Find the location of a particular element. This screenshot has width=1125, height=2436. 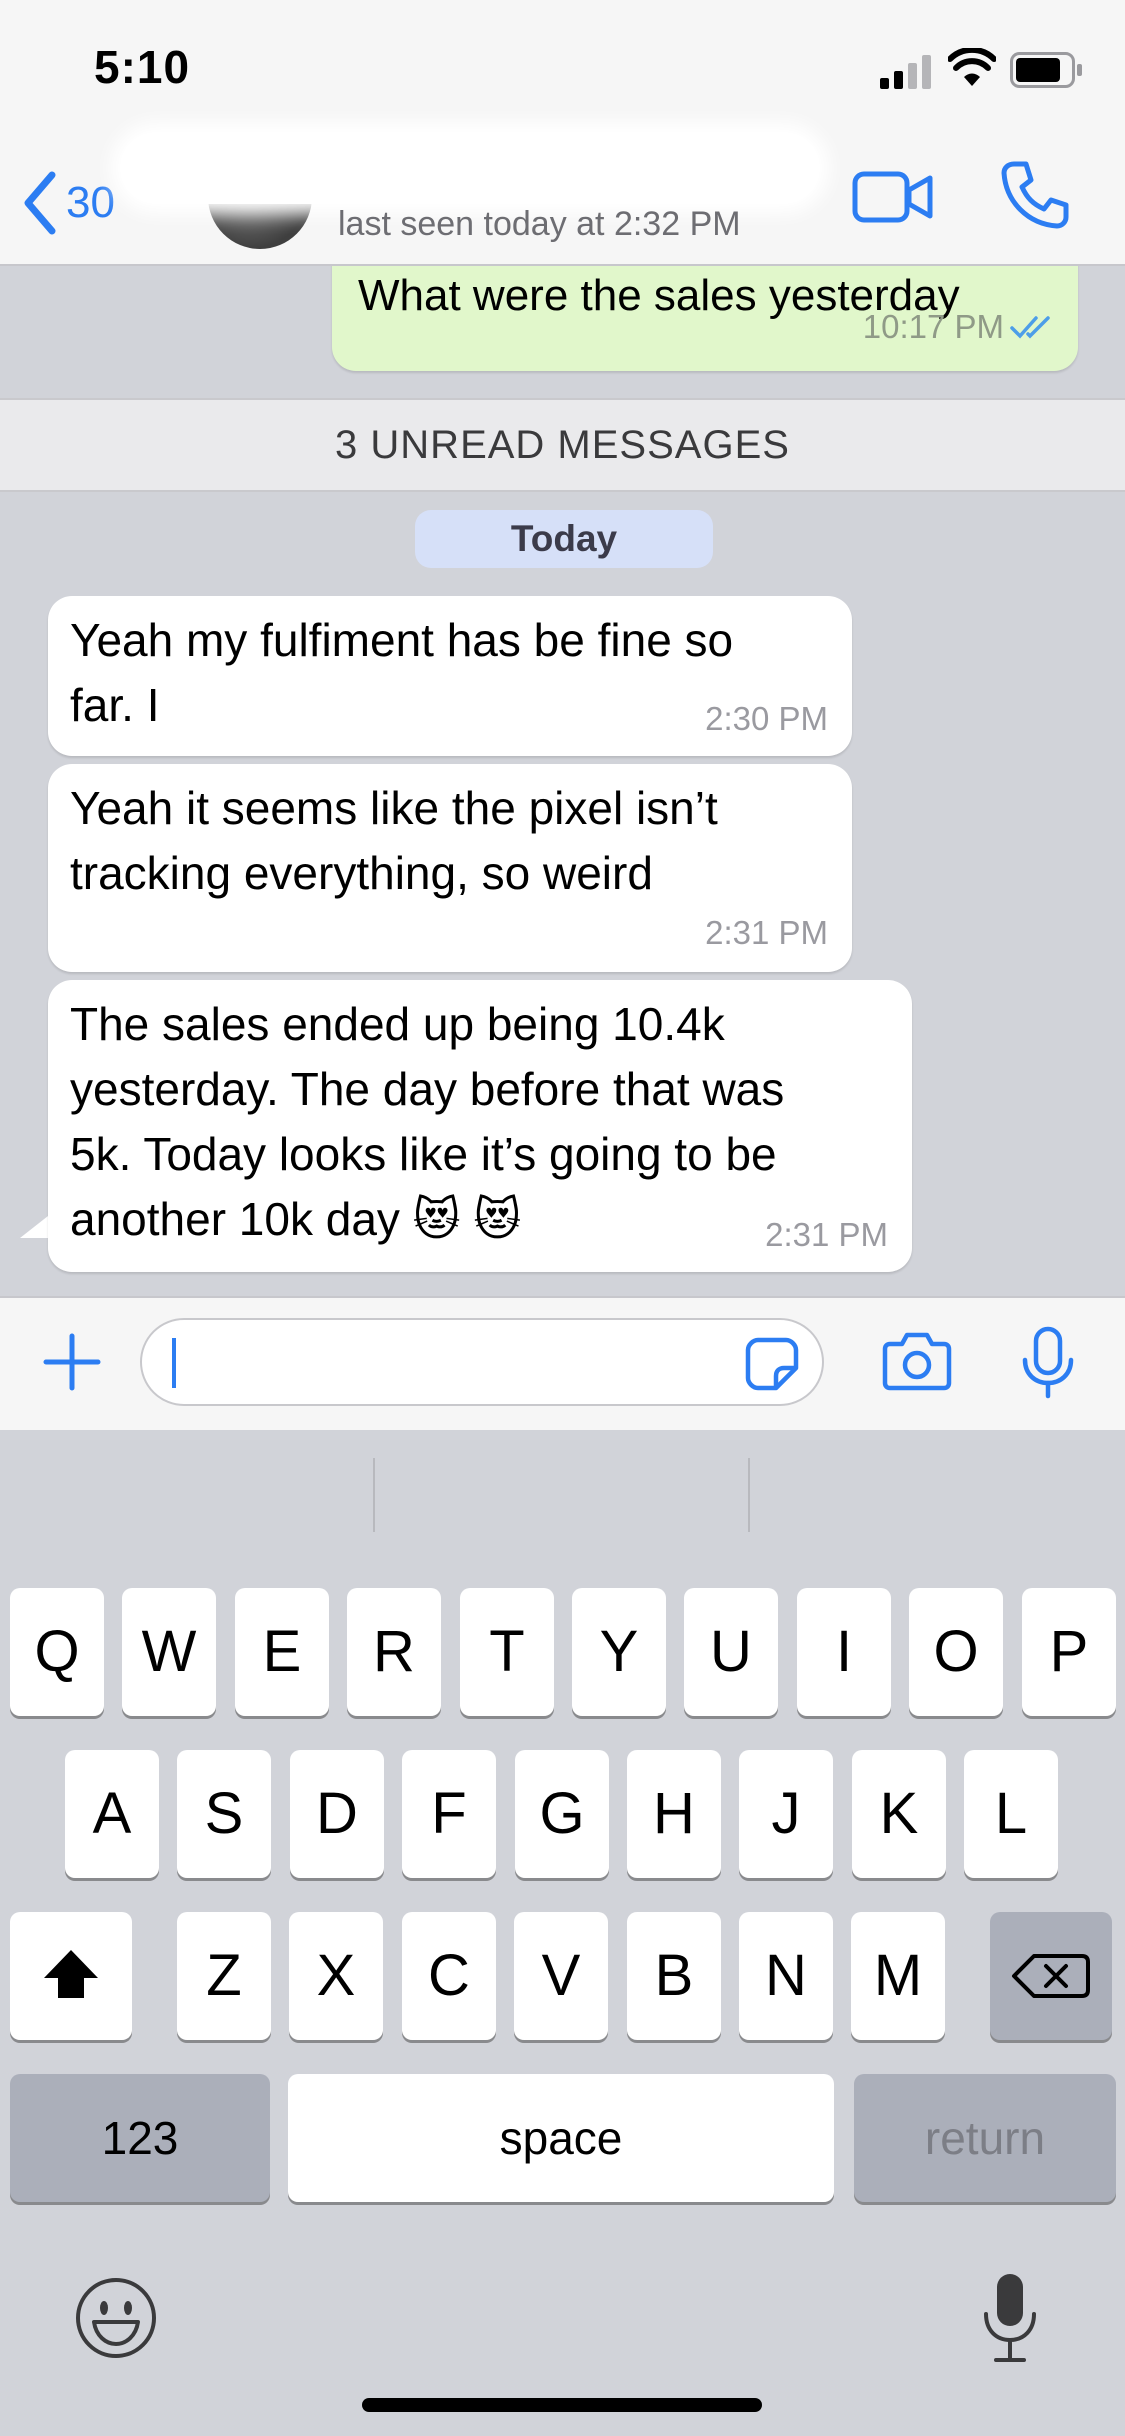

outgoing-message: What were the sales yesterday 10:17 PM is located at coordinates (705, 318).